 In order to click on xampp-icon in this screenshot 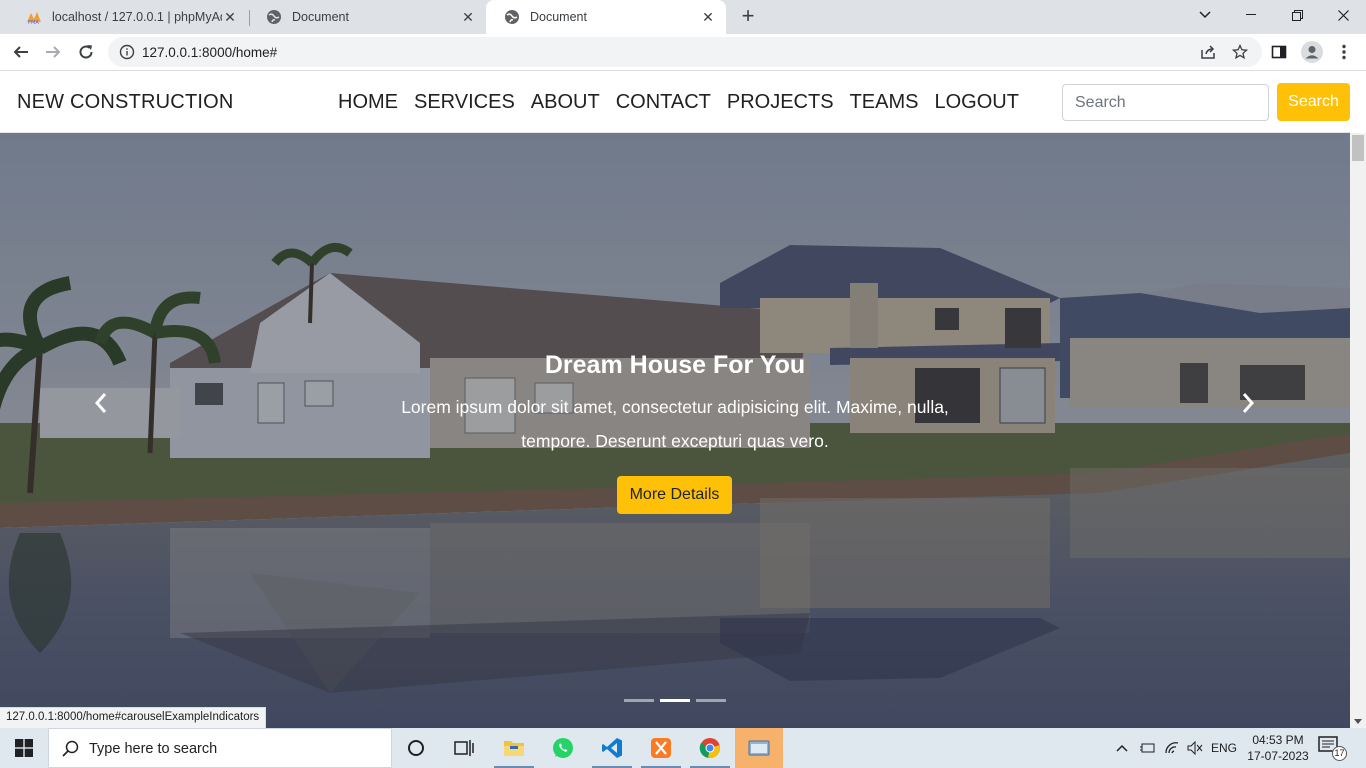, I will do `click(661, 748)`.